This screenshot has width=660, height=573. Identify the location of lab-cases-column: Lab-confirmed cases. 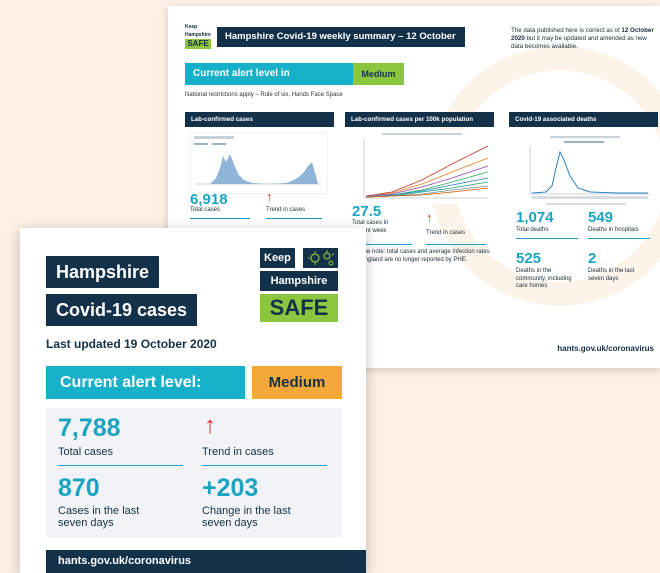
(259, 119).